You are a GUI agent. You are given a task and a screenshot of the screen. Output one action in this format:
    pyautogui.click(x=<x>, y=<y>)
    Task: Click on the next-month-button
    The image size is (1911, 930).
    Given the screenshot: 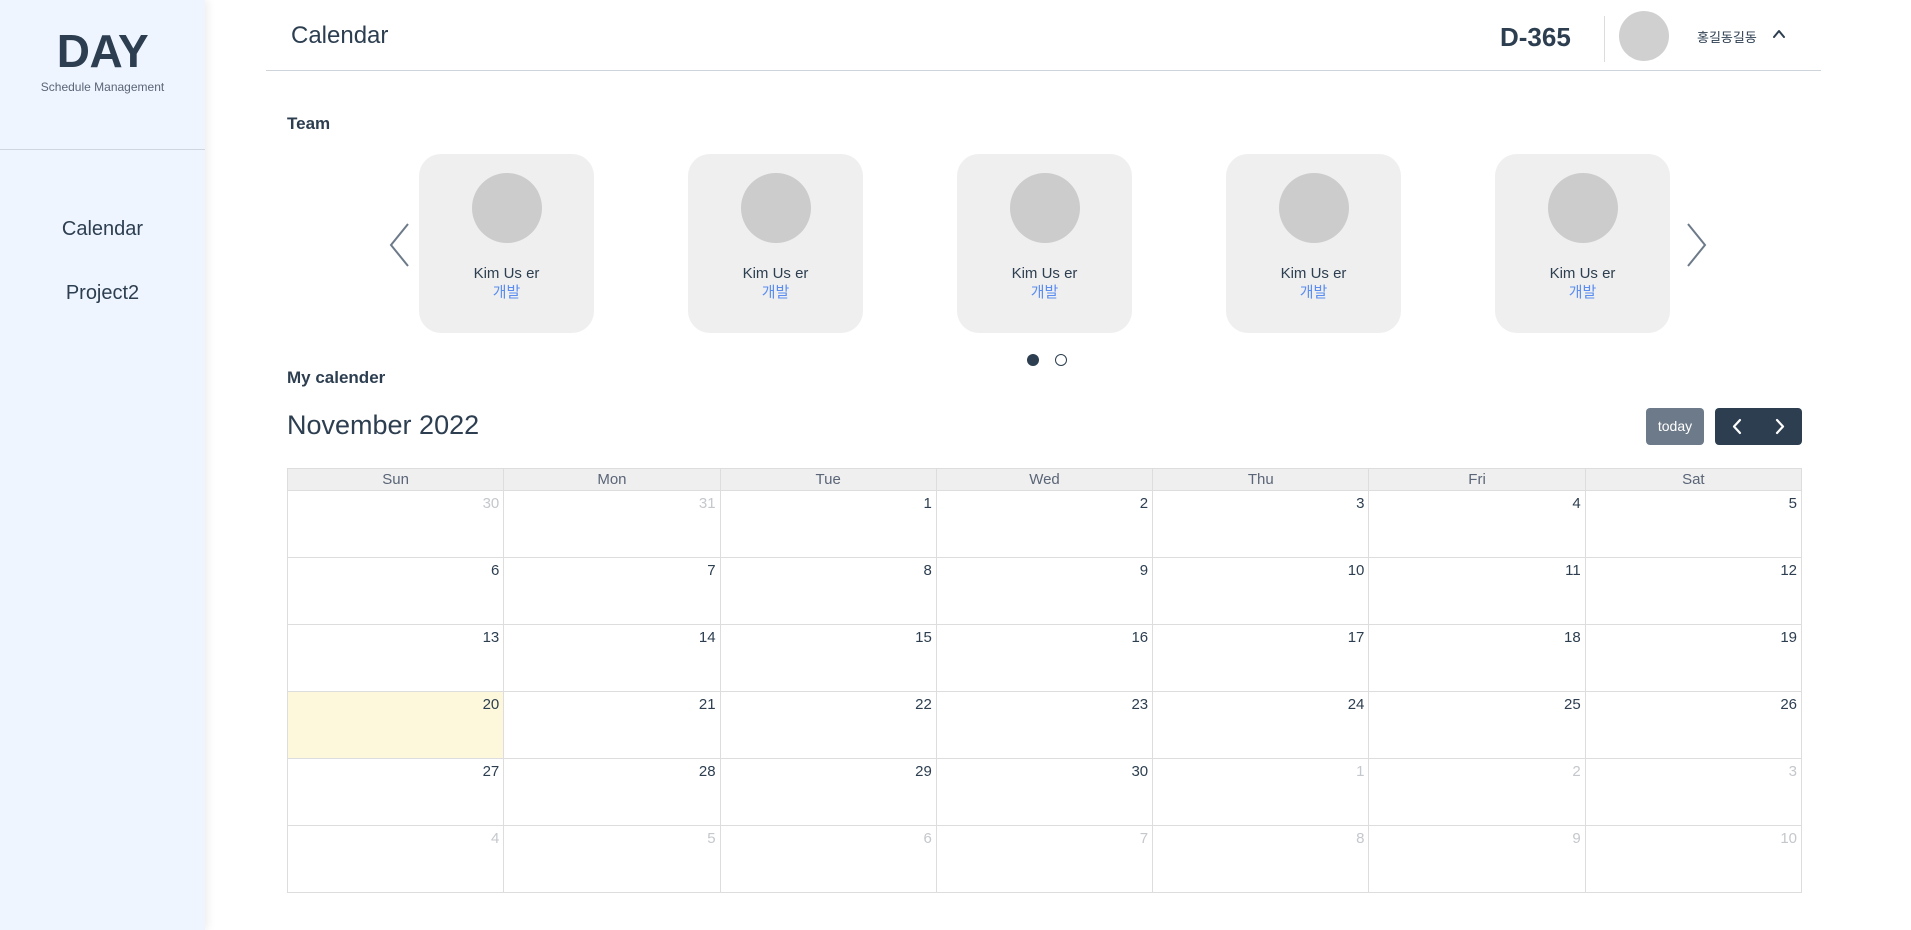 What is the action you would take?
    pyautogui.click(x=1780, y=426)
    